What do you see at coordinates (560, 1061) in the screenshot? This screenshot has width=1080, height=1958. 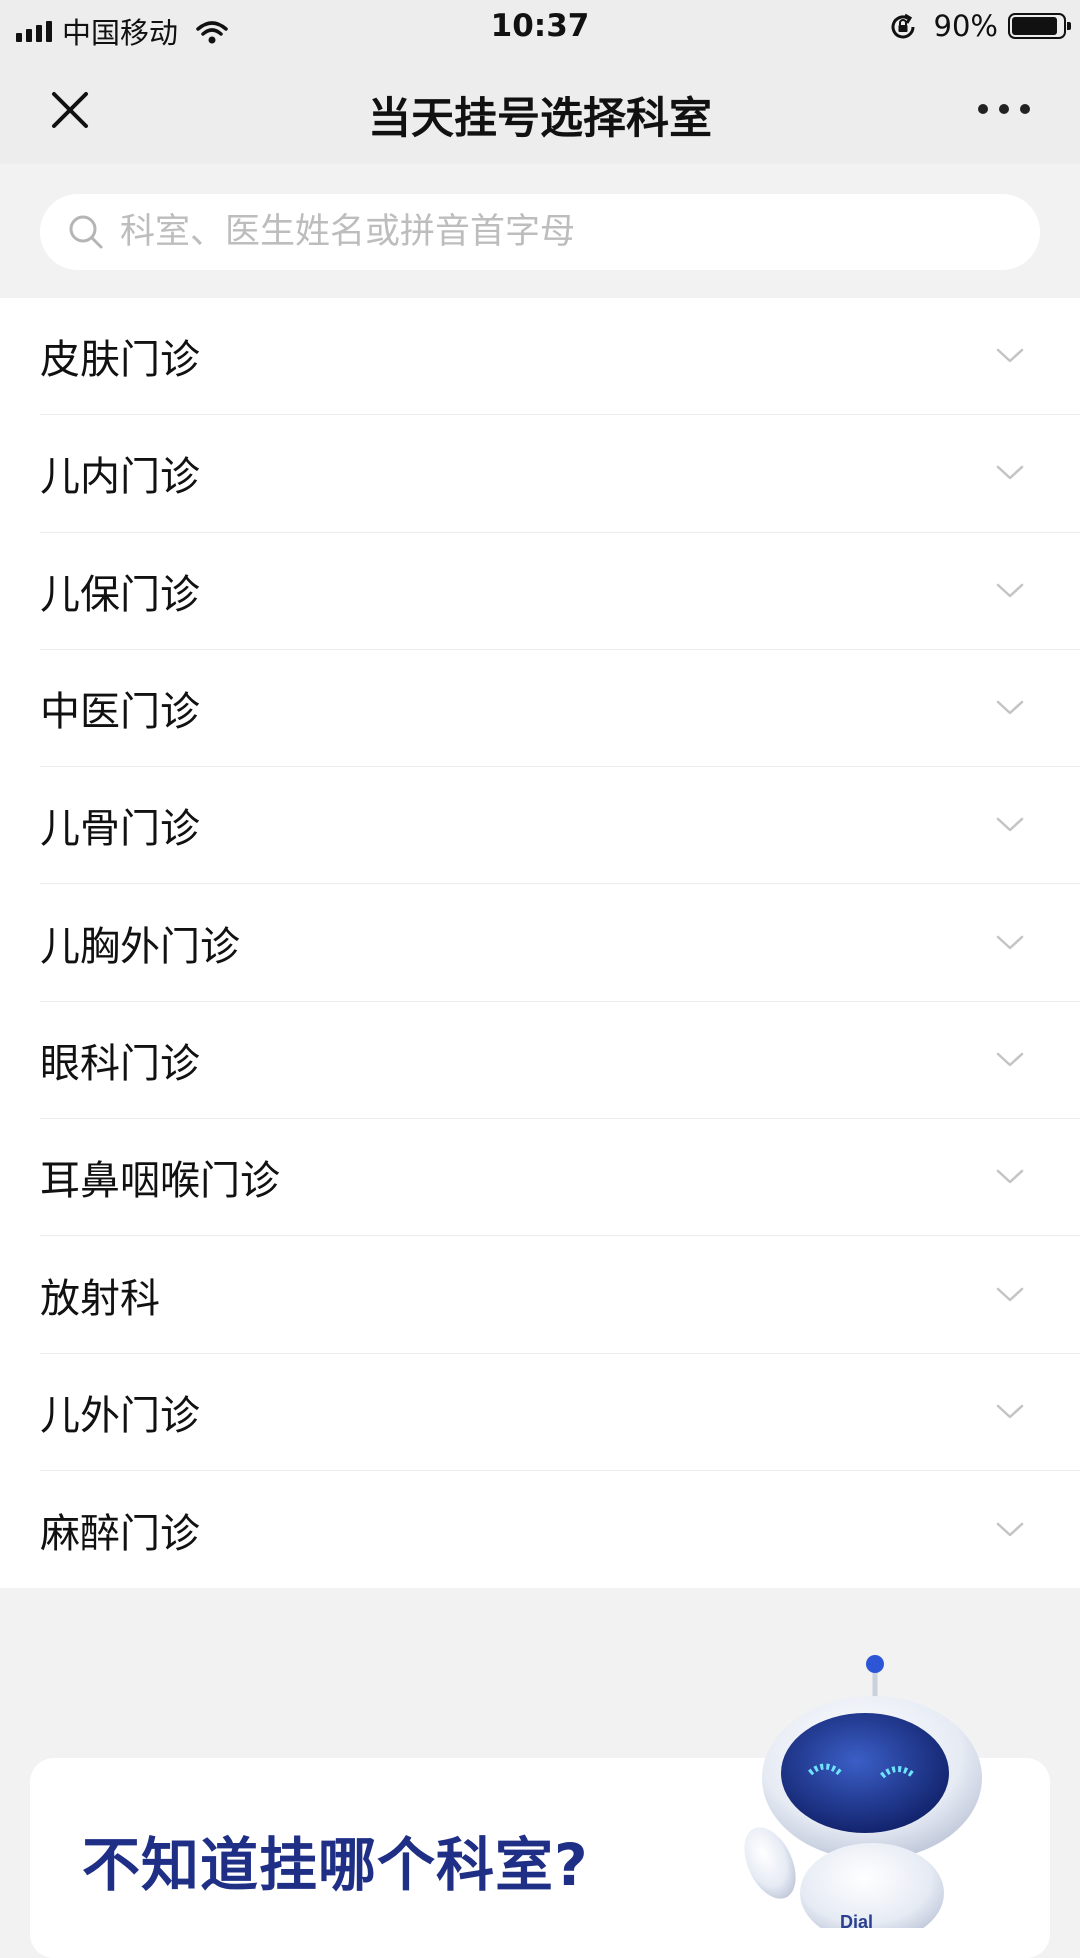 I see `department-item: 眼科门诊` at bounding box center [560, 1061].